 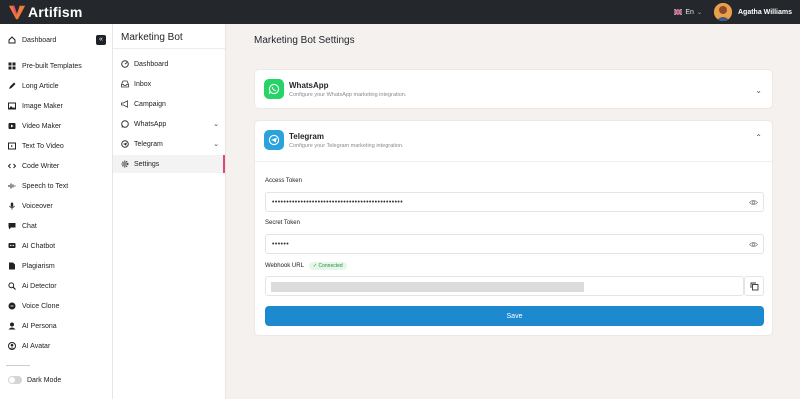 What do you see at coordinates (12, 40) in the screenshot?
I see `home-icon` at bounding box center [12, 40].